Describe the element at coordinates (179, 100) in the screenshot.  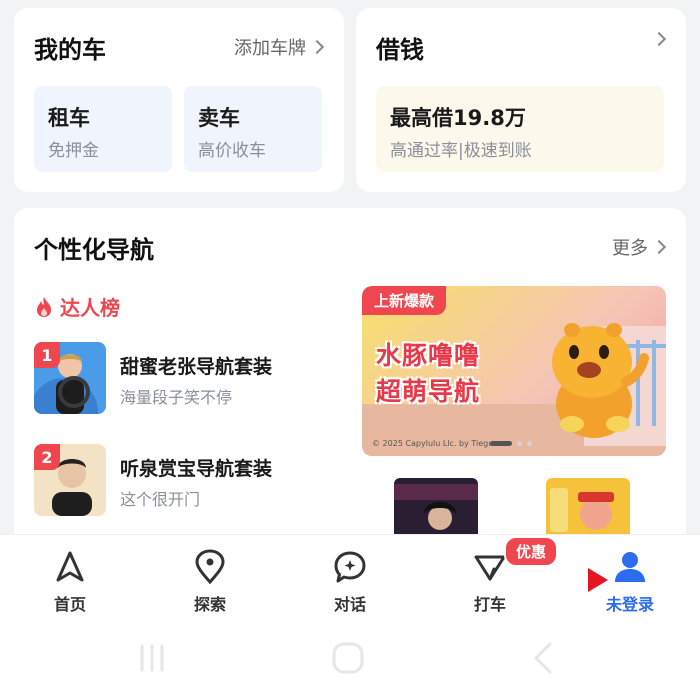
I see `my-car-card: 我的车 添加车牌 租车 免押金 卖车 高价收车` at that location.